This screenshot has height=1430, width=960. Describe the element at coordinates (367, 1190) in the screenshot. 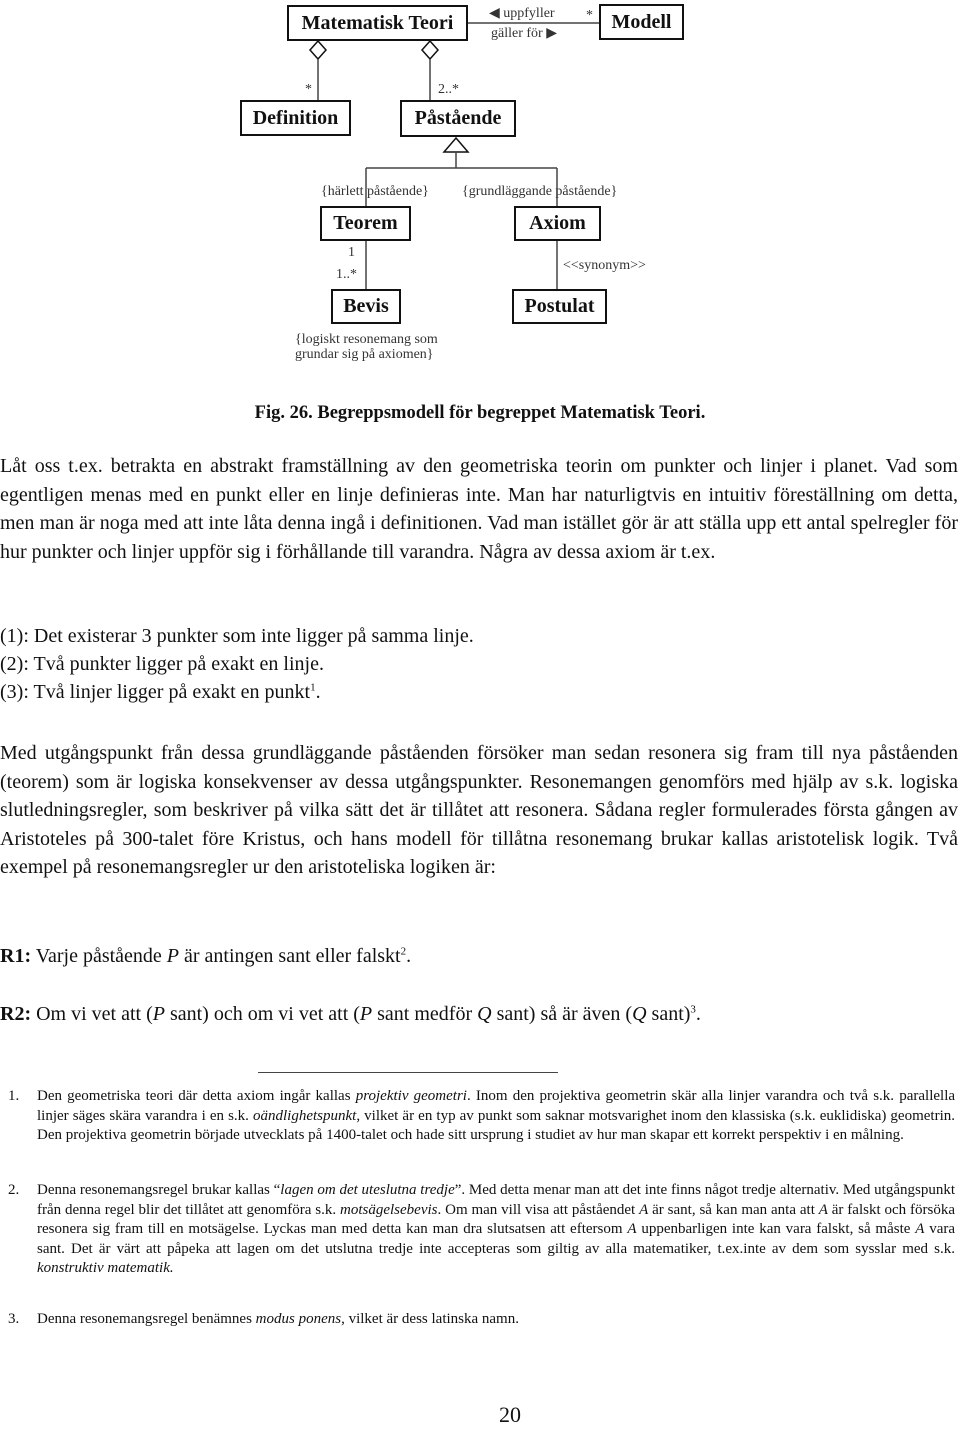

I see `footnote-emphasis: lagen om det uteslutna tredje` at that location.